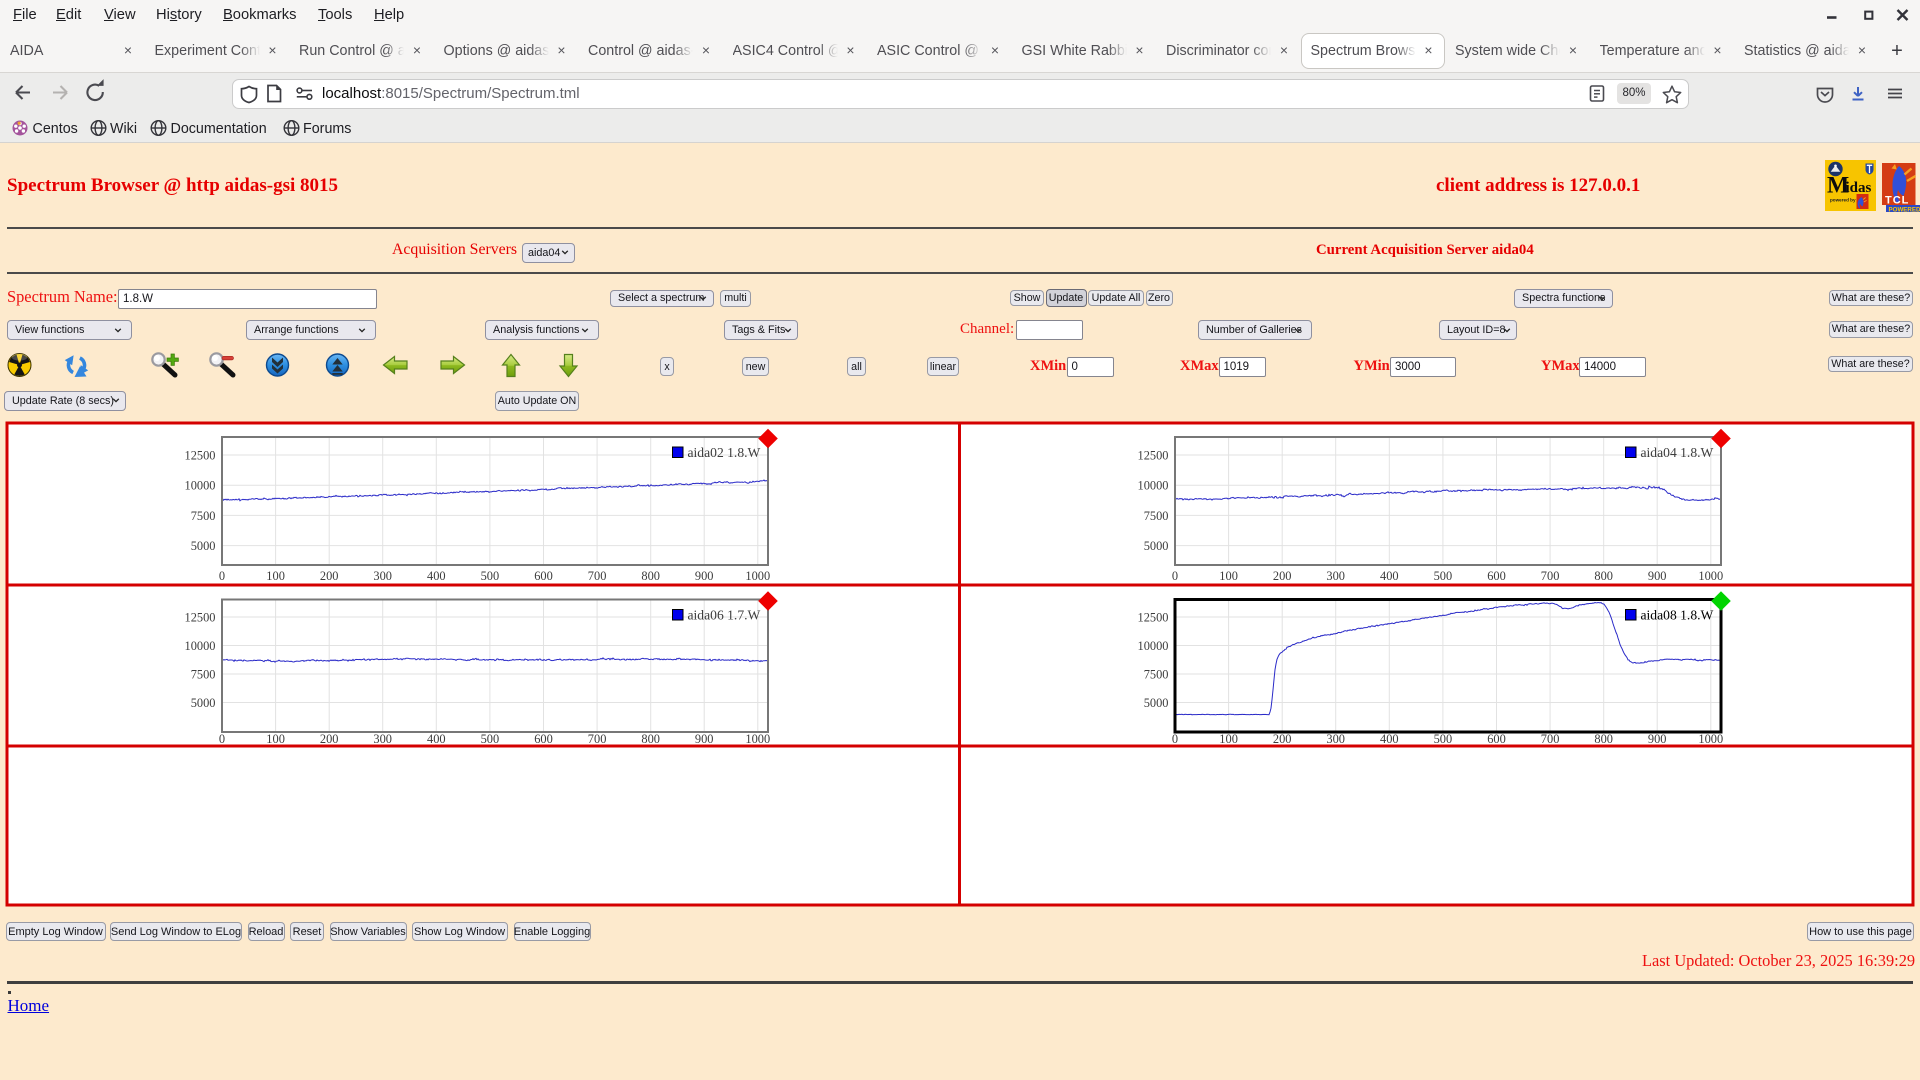  I want to click on svg-text: aida02 1.8.W, so click(724, 452).